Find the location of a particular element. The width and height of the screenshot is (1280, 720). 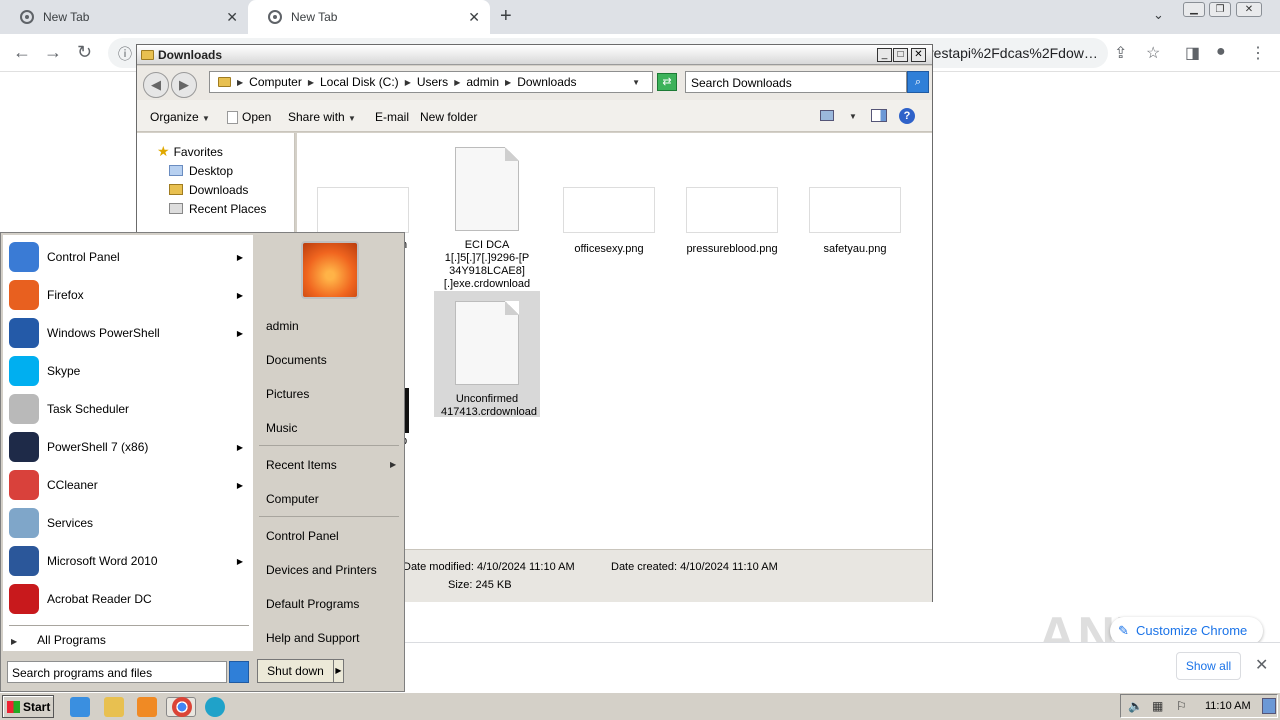

forward-icon: ▶ is located at coordinates (184, 85).